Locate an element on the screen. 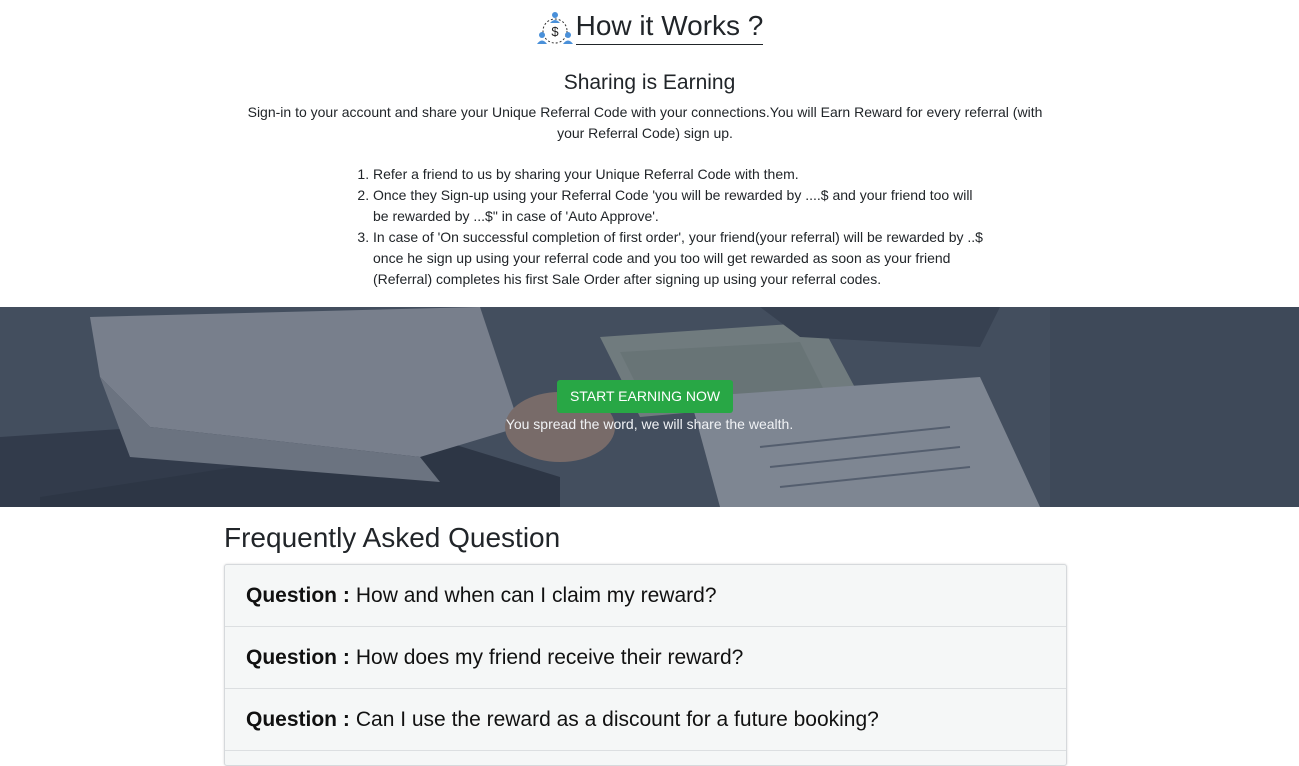  title-wrap: $ How it Works ? is located at coordinates (650, 26).